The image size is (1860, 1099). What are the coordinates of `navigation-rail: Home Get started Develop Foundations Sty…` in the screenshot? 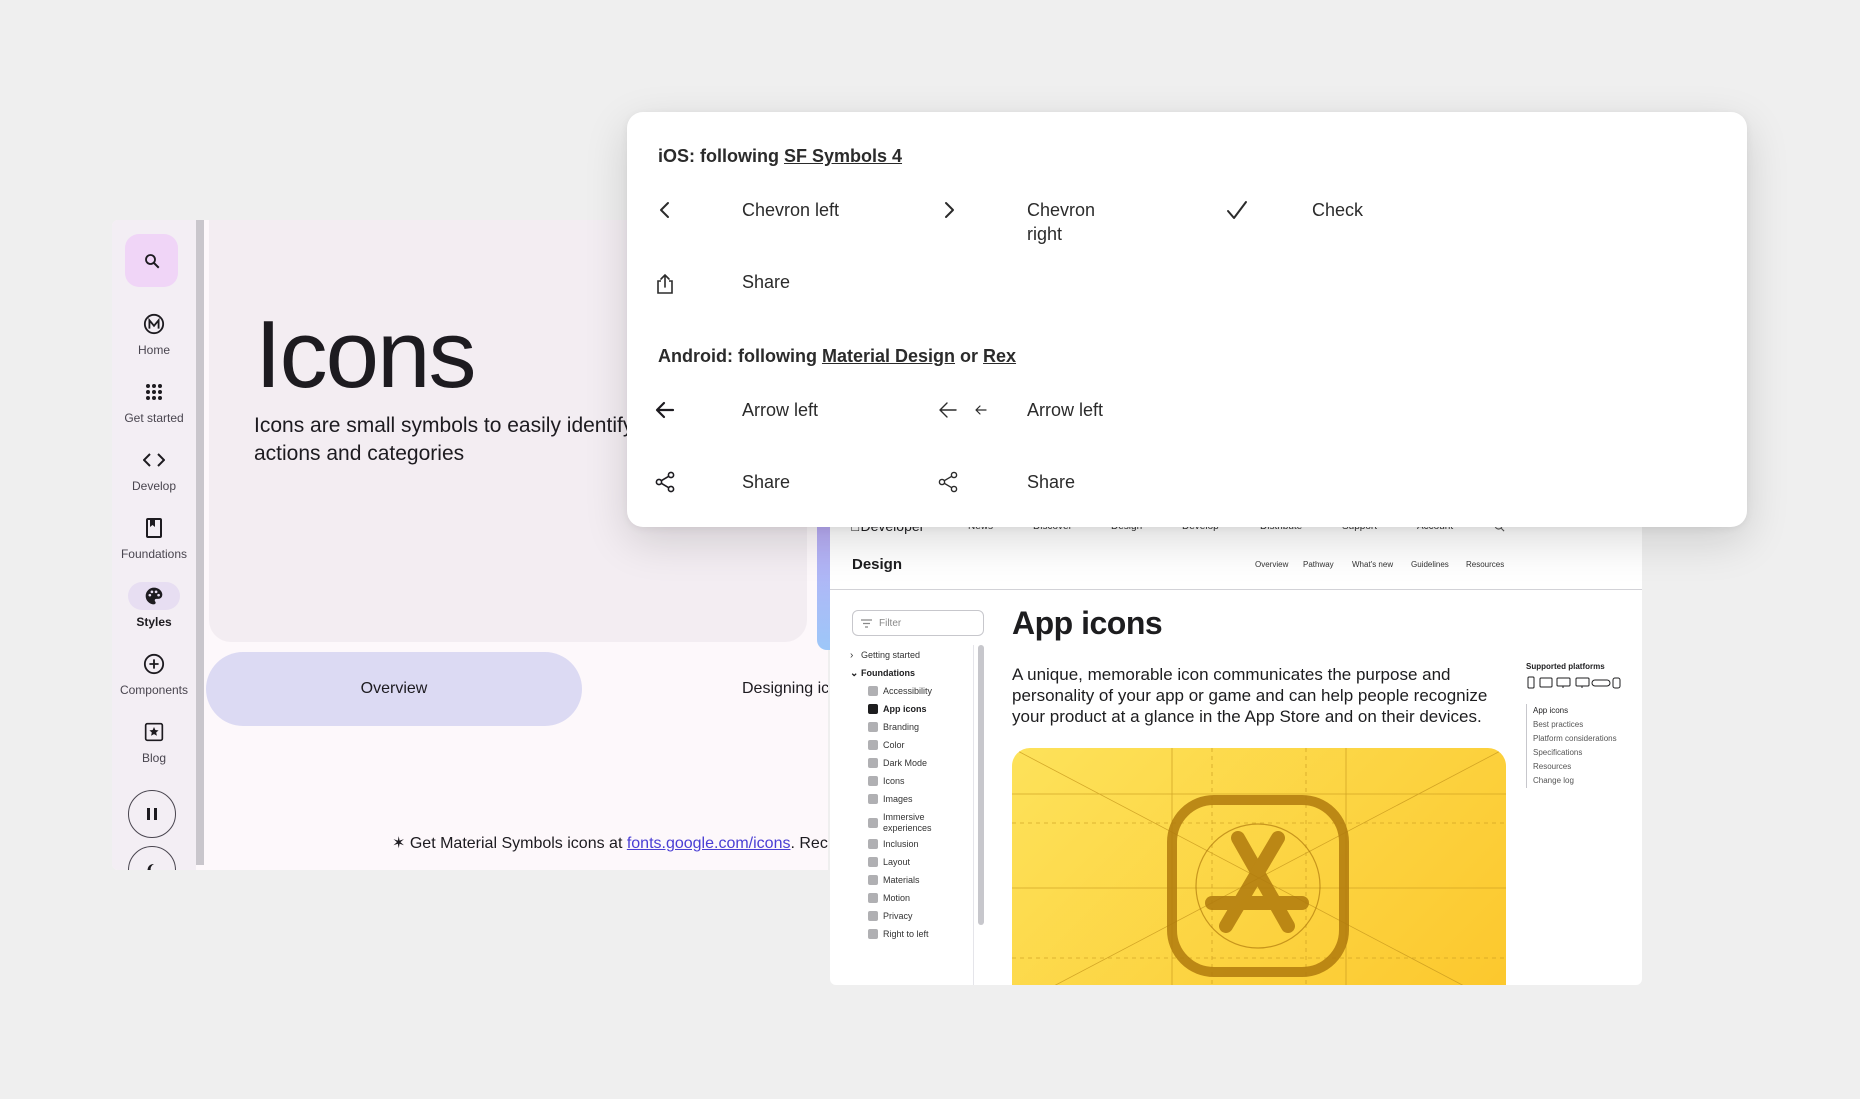 It's located at (154, 545).